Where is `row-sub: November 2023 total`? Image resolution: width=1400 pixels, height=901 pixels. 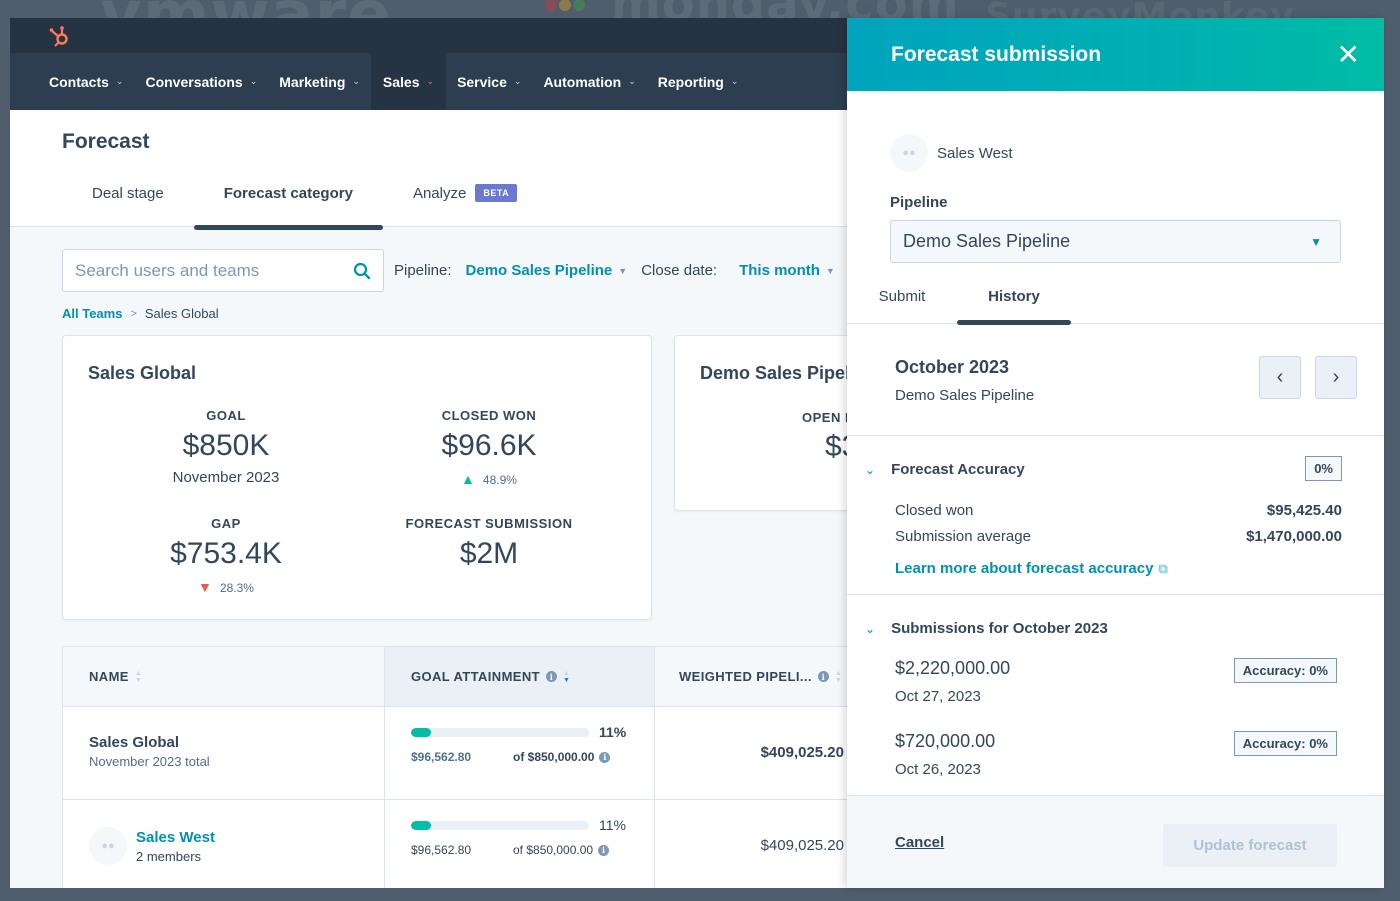 row-sub: November 2023 total is located at coordinates (149, 761).